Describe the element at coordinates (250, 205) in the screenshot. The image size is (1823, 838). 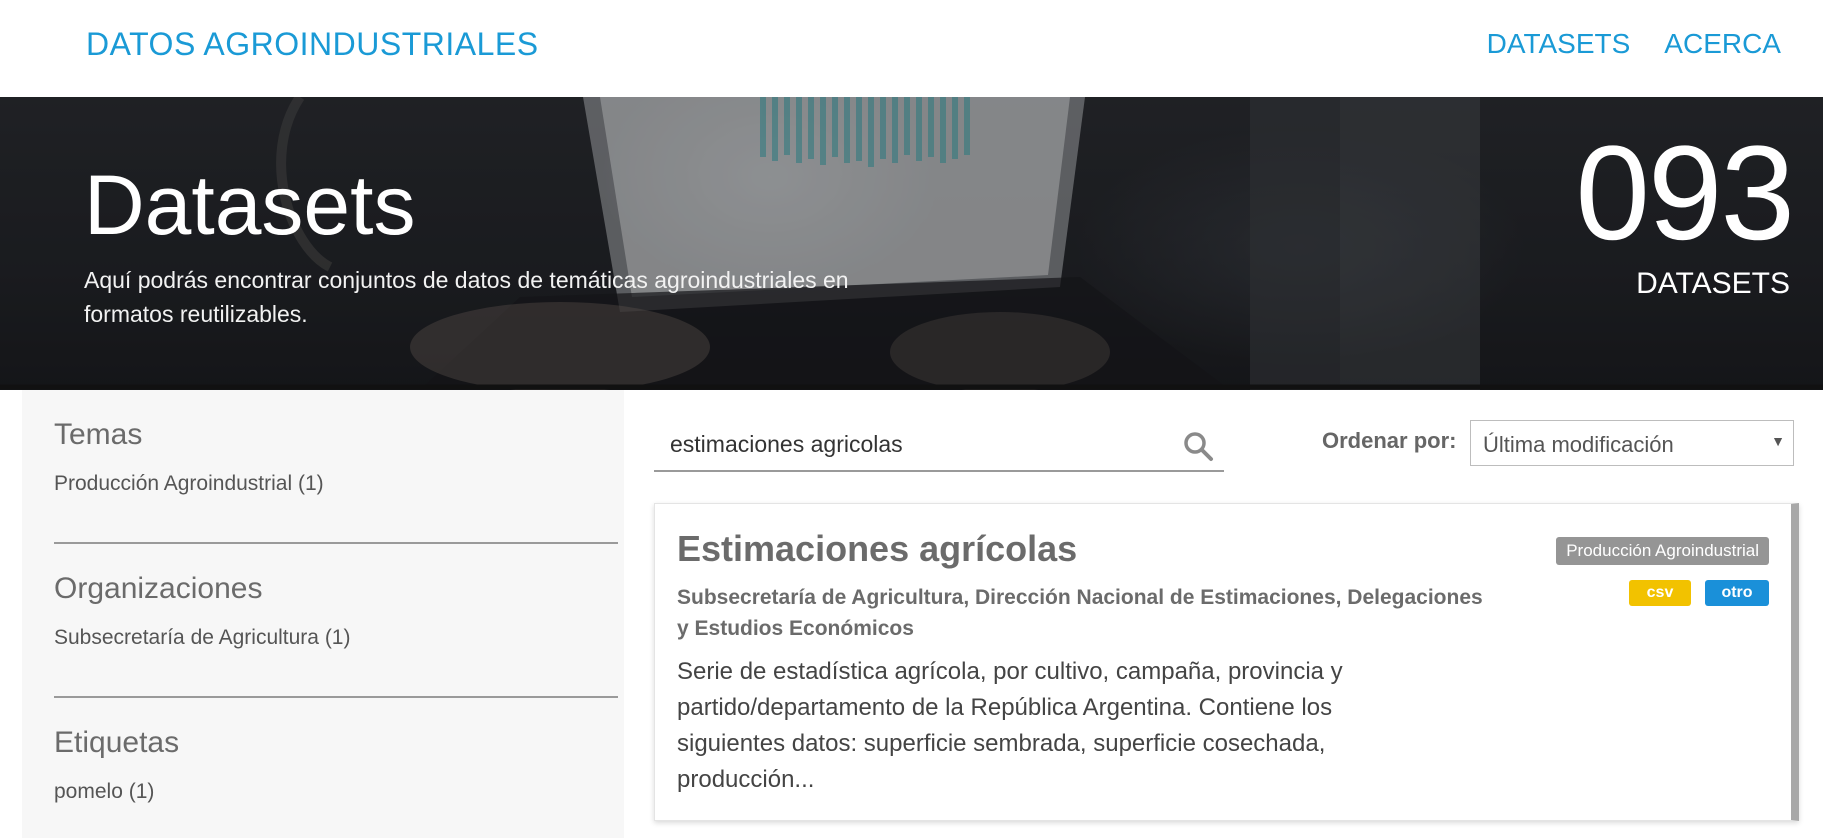
I see `page-title: Datasets` at that location.